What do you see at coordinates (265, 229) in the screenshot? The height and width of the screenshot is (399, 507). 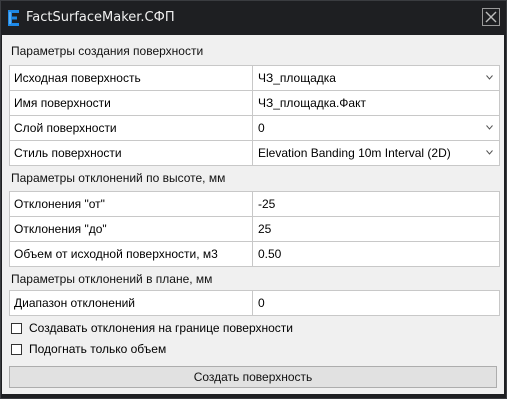 I see `property-value: 25` at bounding box center [265, 229].